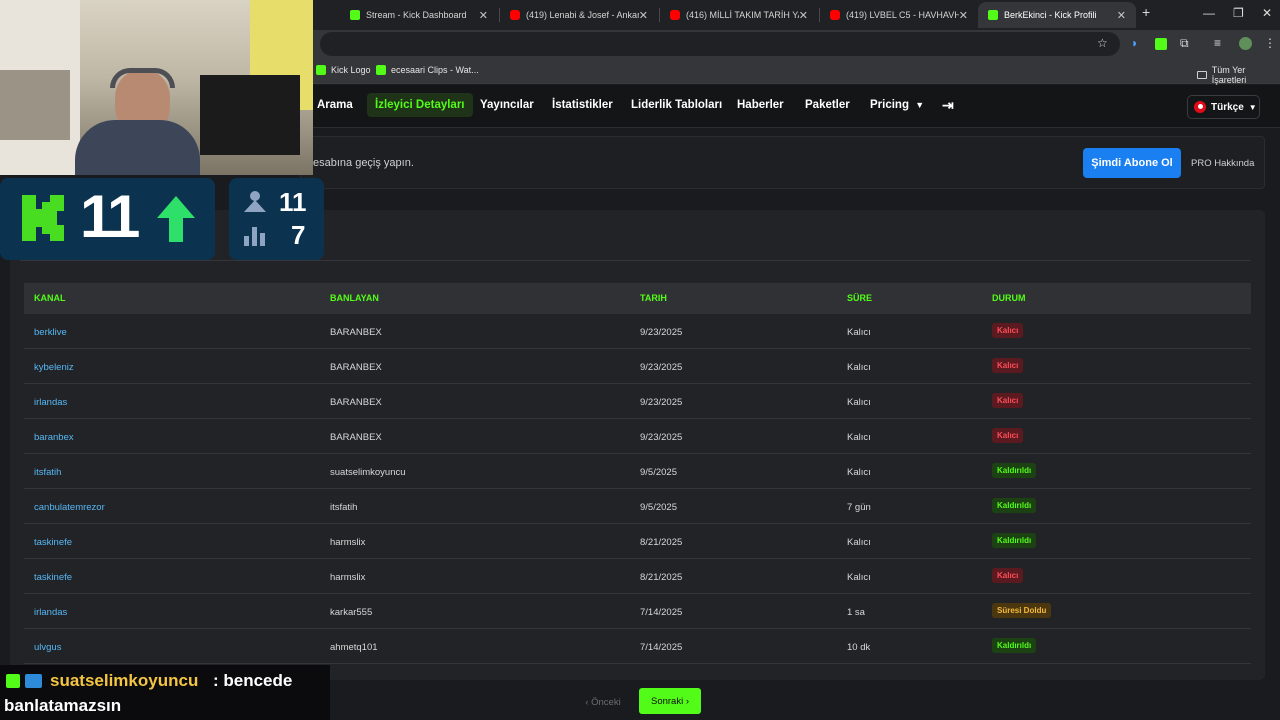 The height and width of the screenshot is (720, 1280). Describe the element at coordinates (582, 105) in the screenshot. I see `nav-item-istatistikler: İstatistikler` at that location.